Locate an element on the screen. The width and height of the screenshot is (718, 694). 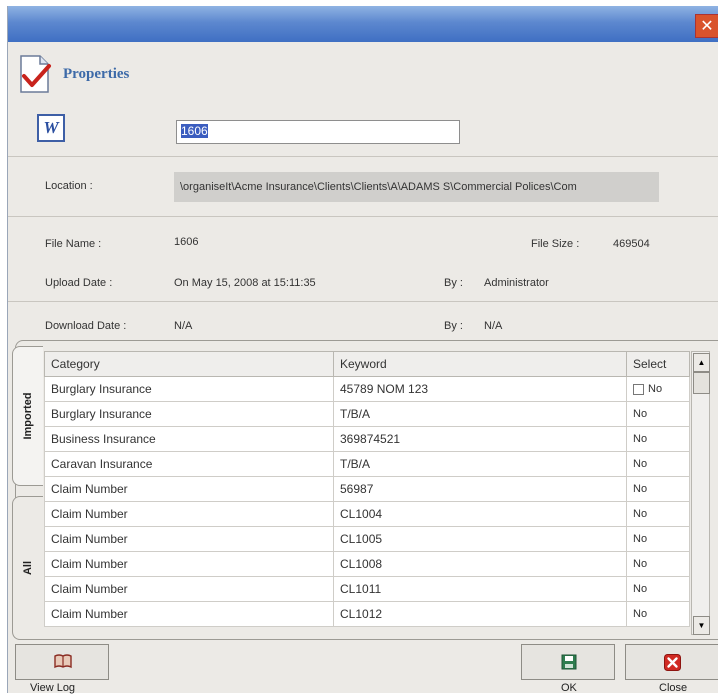
word-document-icon: W is located at coordinates (51, 128).